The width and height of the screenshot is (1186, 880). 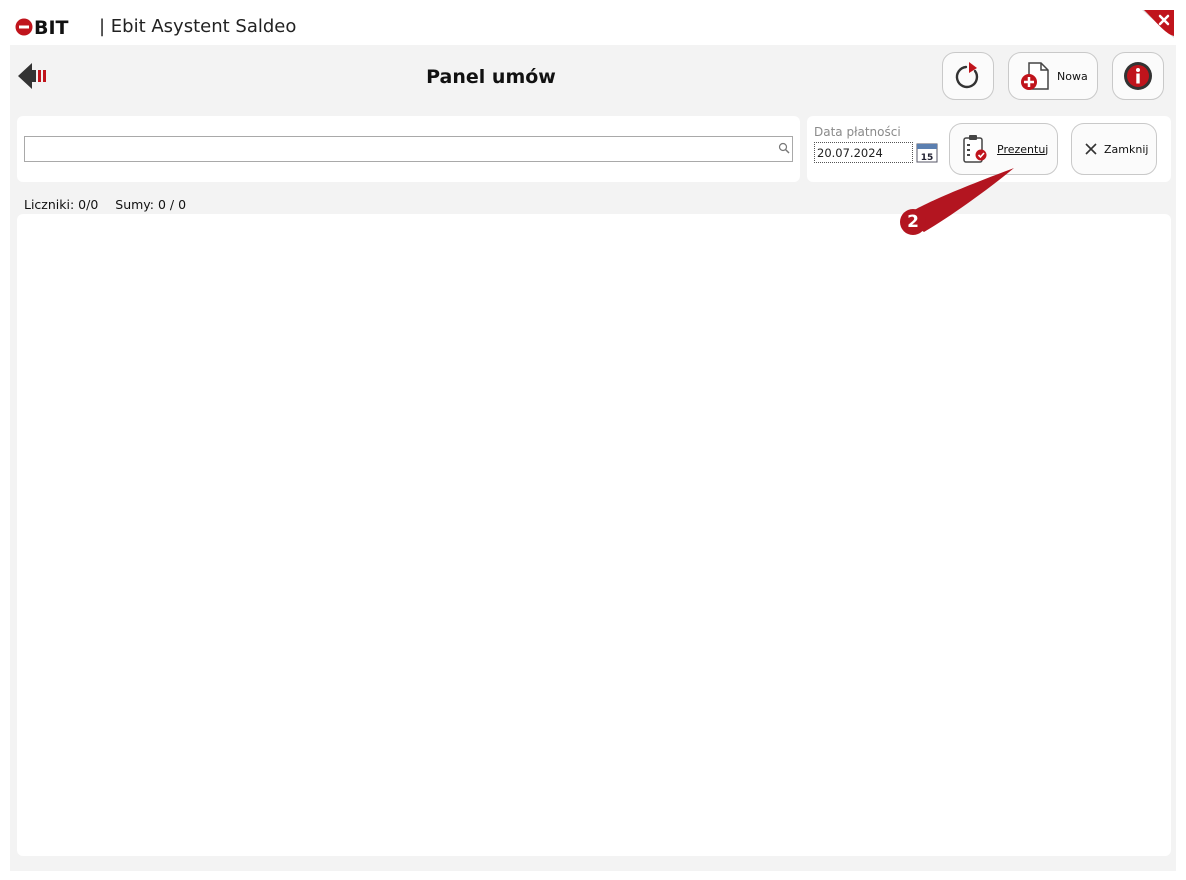 I want to click on info-icon, so click(x=1138, y=76).